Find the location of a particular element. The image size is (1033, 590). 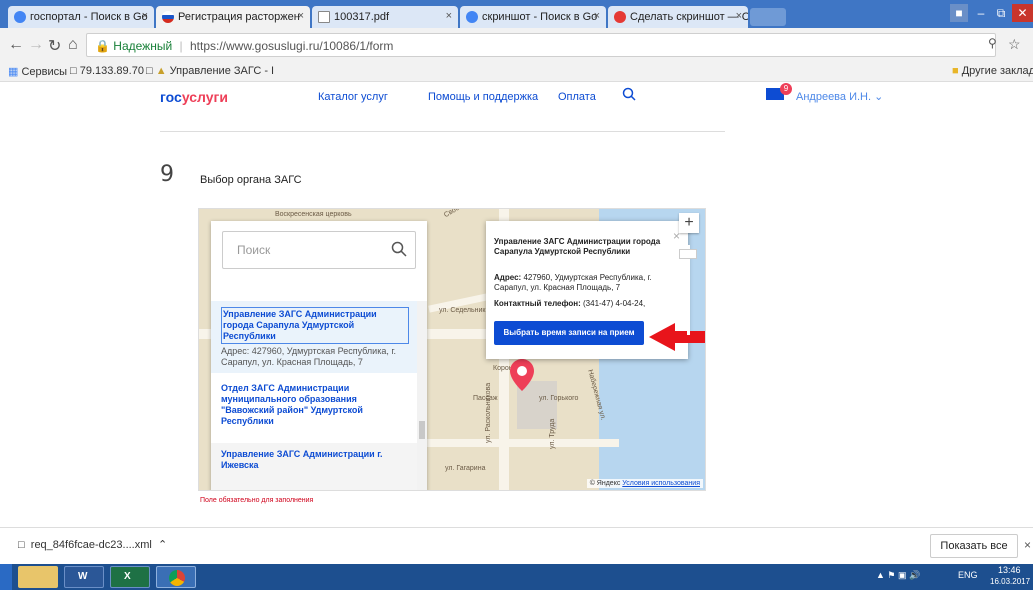

list-scrollbar is located at coordinates (422, 395).